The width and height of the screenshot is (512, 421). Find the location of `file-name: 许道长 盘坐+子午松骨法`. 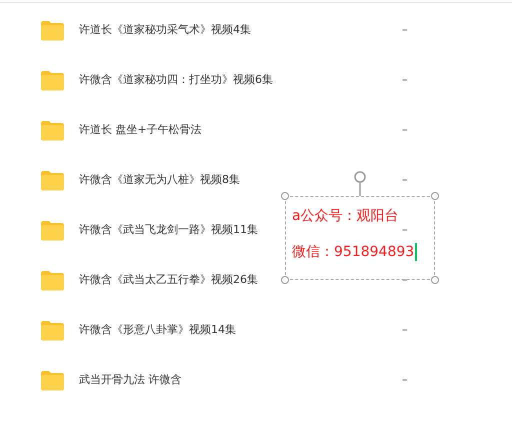

file-name: 许道长 盘坐+子午松骨法 is located at coordinates (229, 130).